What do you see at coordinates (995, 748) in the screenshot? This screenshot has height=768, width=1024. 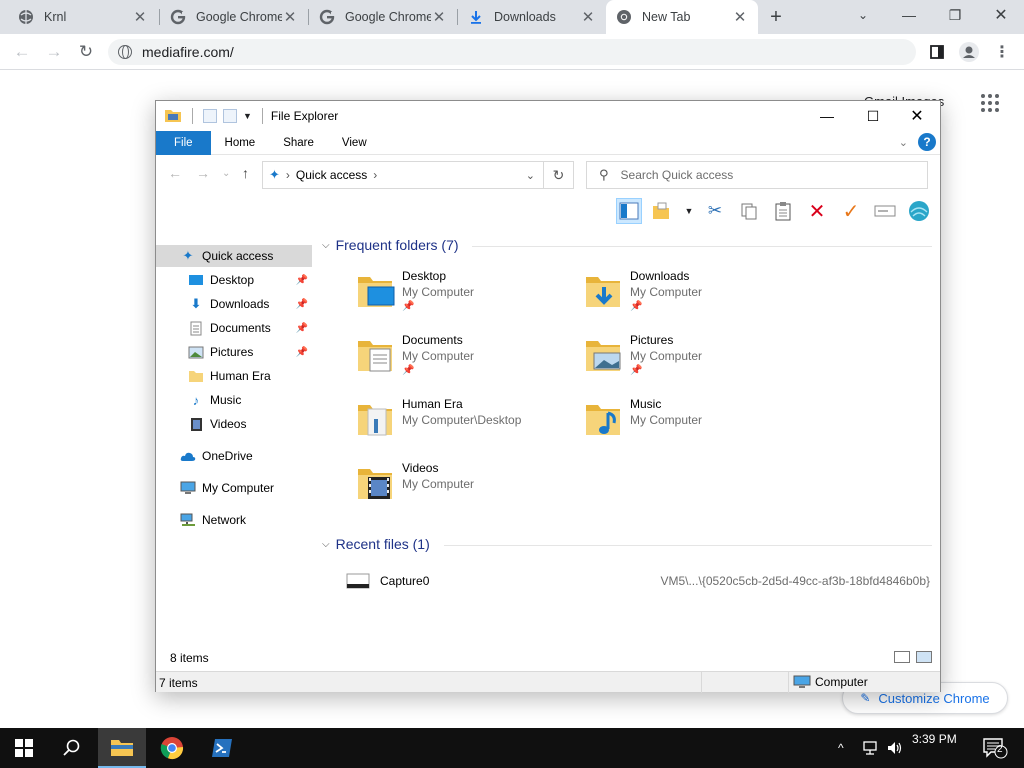 I see `notification-center-icon: 2` at bounding box center [995, 748].